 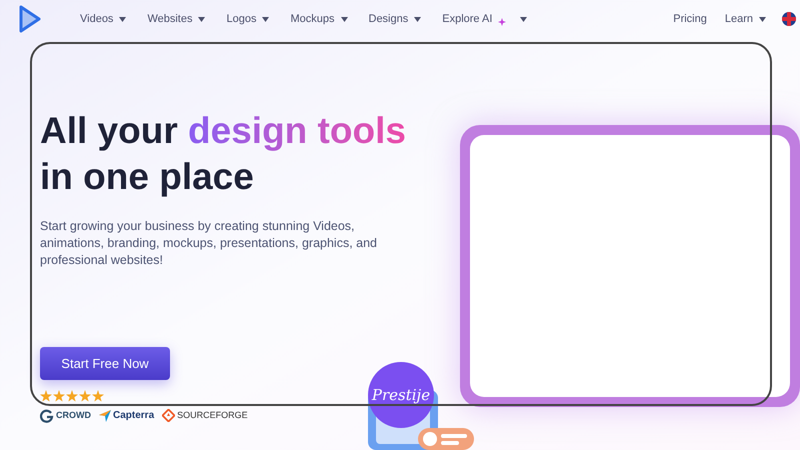 What do you see at coordinates (73, 415) in the screenshot?
I see `review-site-name: CROWD` at bounding box center [73, 415].